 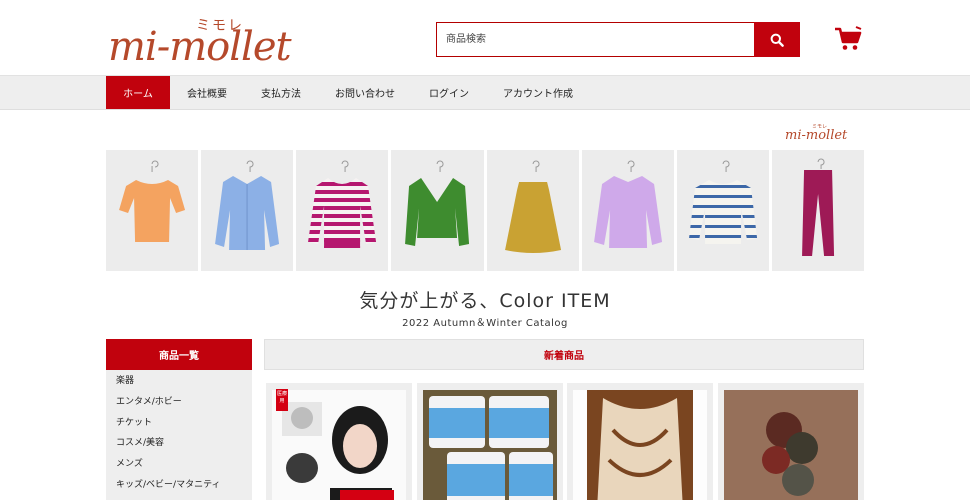 What do you see at coordinates (152, 210) in the screenshot?
I see `banner-item-orange-knit` at bounding box center [152, 210].